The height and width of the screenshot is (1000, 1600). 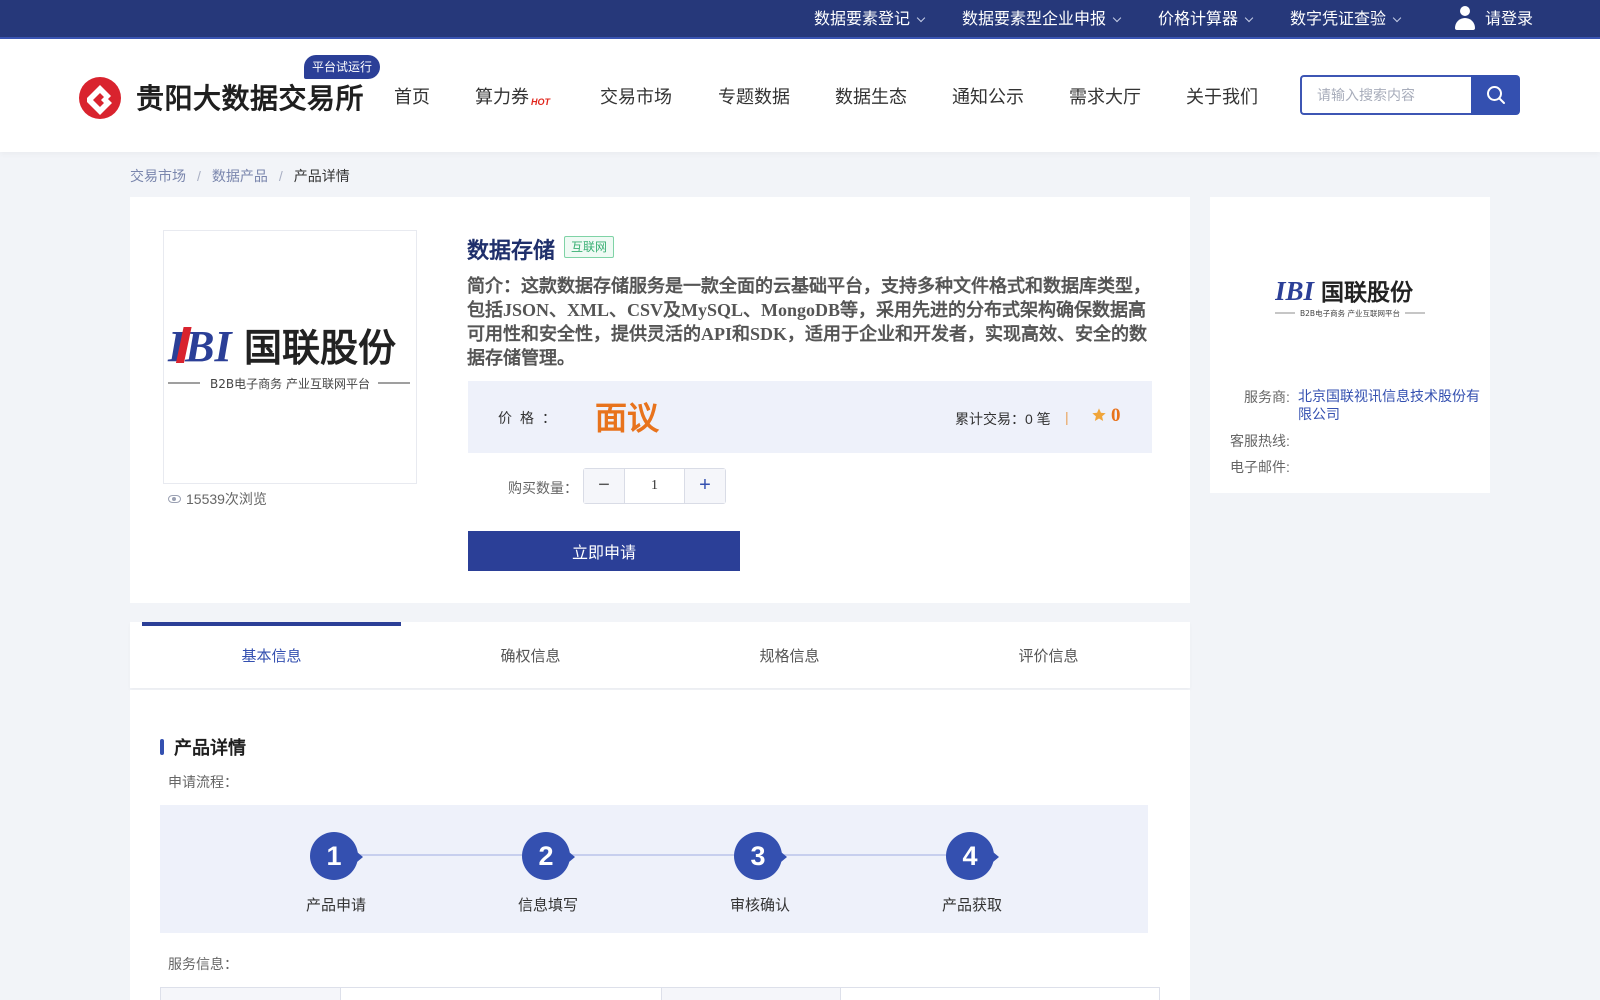 I want to click on login-label: 请登录, so click(x=1509, y=19).